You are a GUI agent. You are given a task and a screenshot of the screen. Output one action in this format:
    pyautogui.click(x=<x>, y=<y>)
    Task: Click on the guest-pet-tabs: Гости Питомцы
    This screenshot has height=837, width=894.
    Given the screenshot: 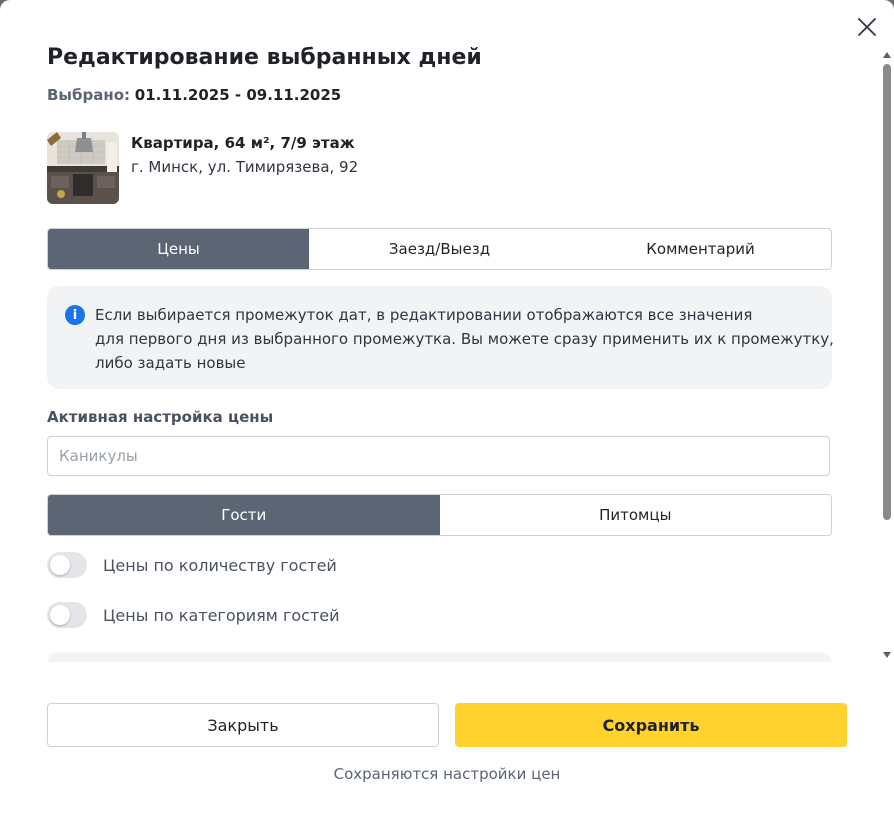 What is the action you would take?
    pyautogui.click(x=439, y=515)
    